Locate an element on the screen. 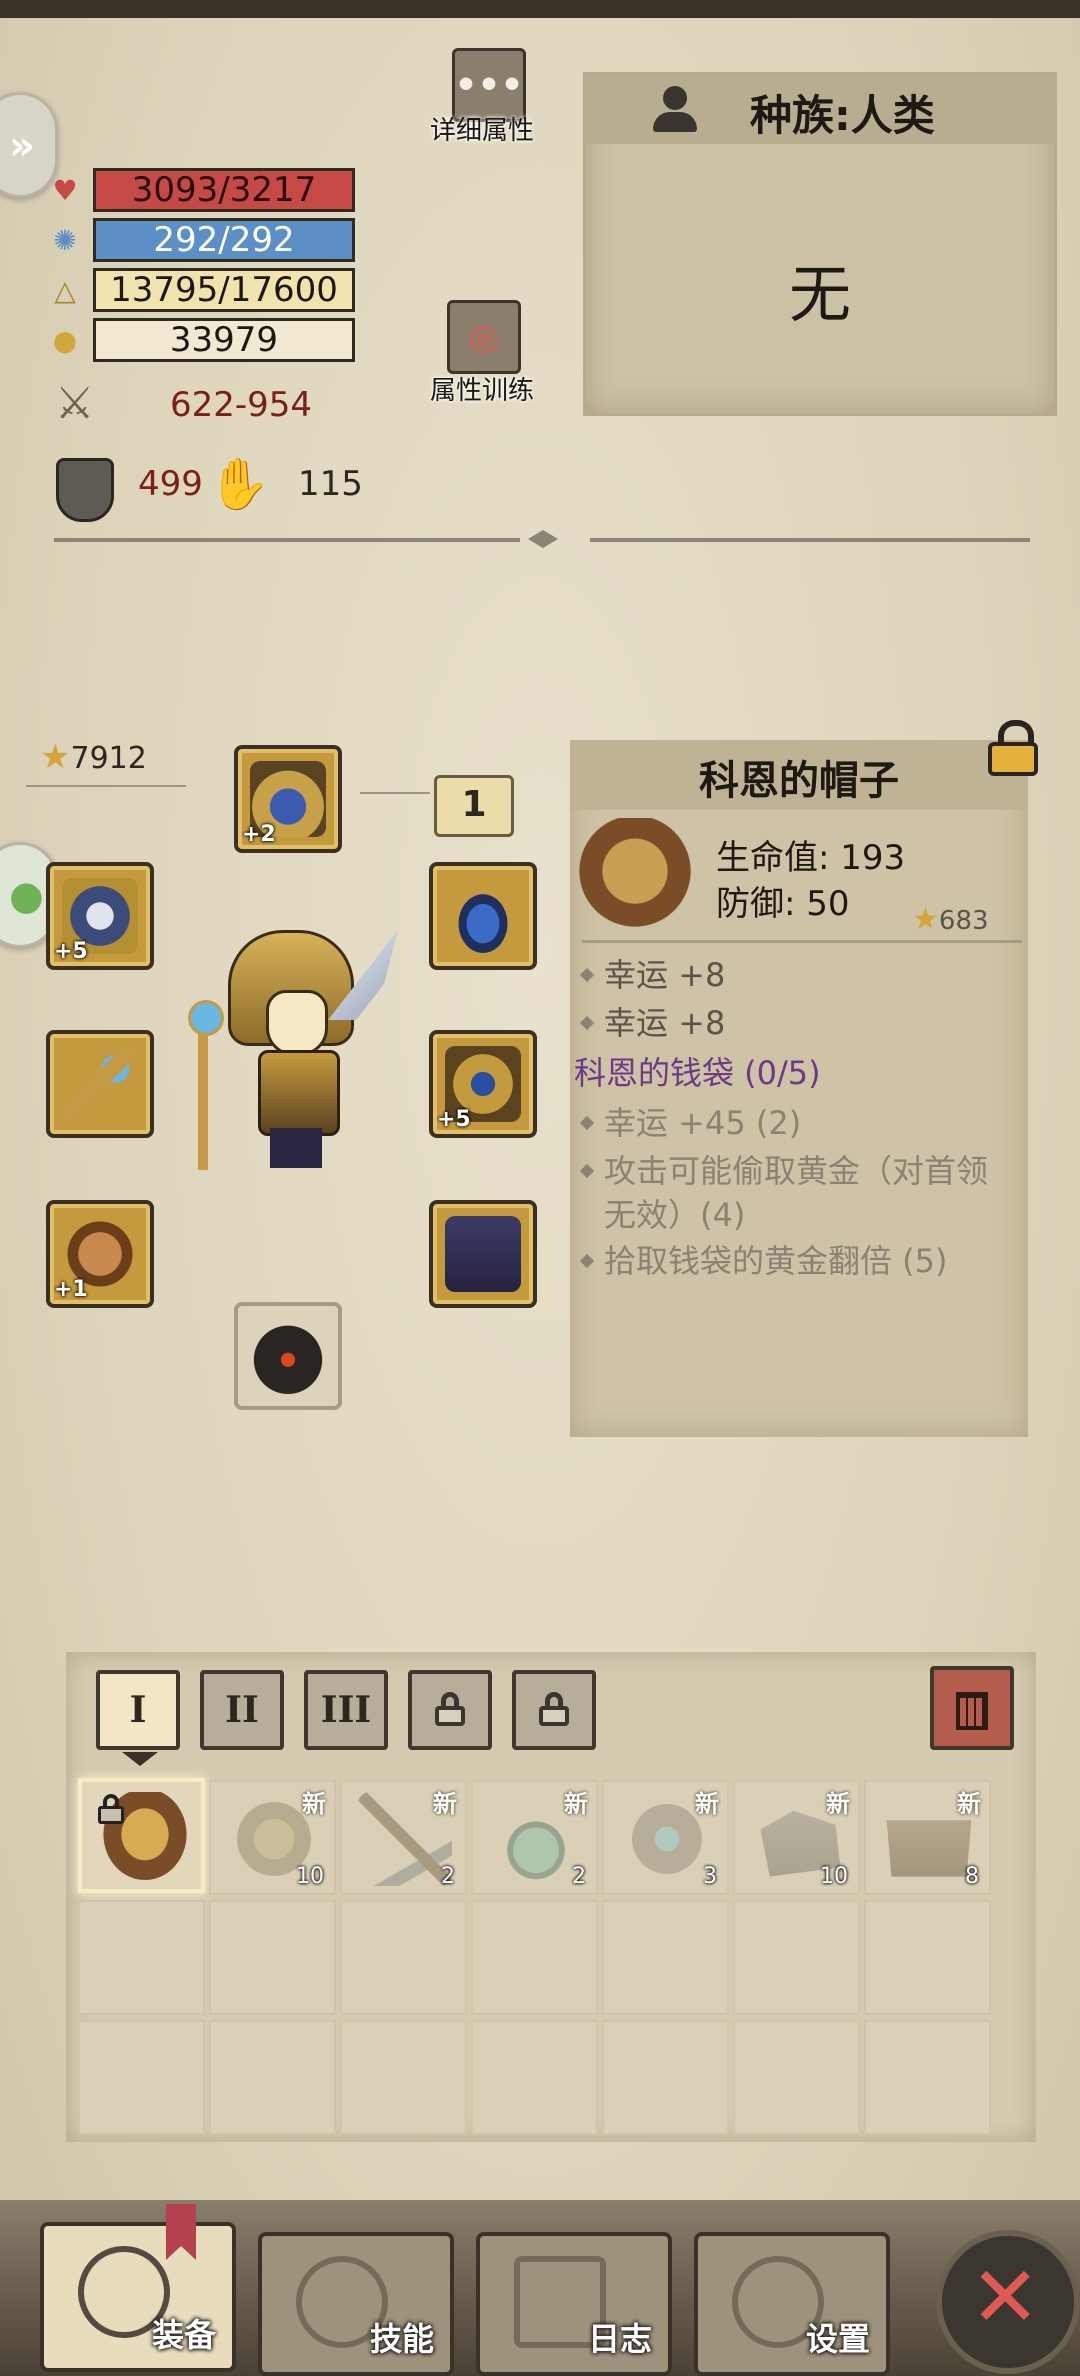 The height and width of the screenshot is (2376, 1080). close-icon: ✕ is located at coordinates (1005, 2297).